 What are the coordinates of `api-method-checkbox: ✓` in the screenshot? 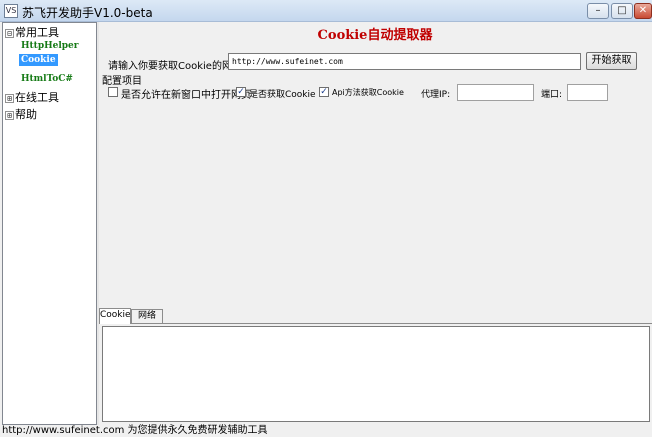 It's located at (324, 92).